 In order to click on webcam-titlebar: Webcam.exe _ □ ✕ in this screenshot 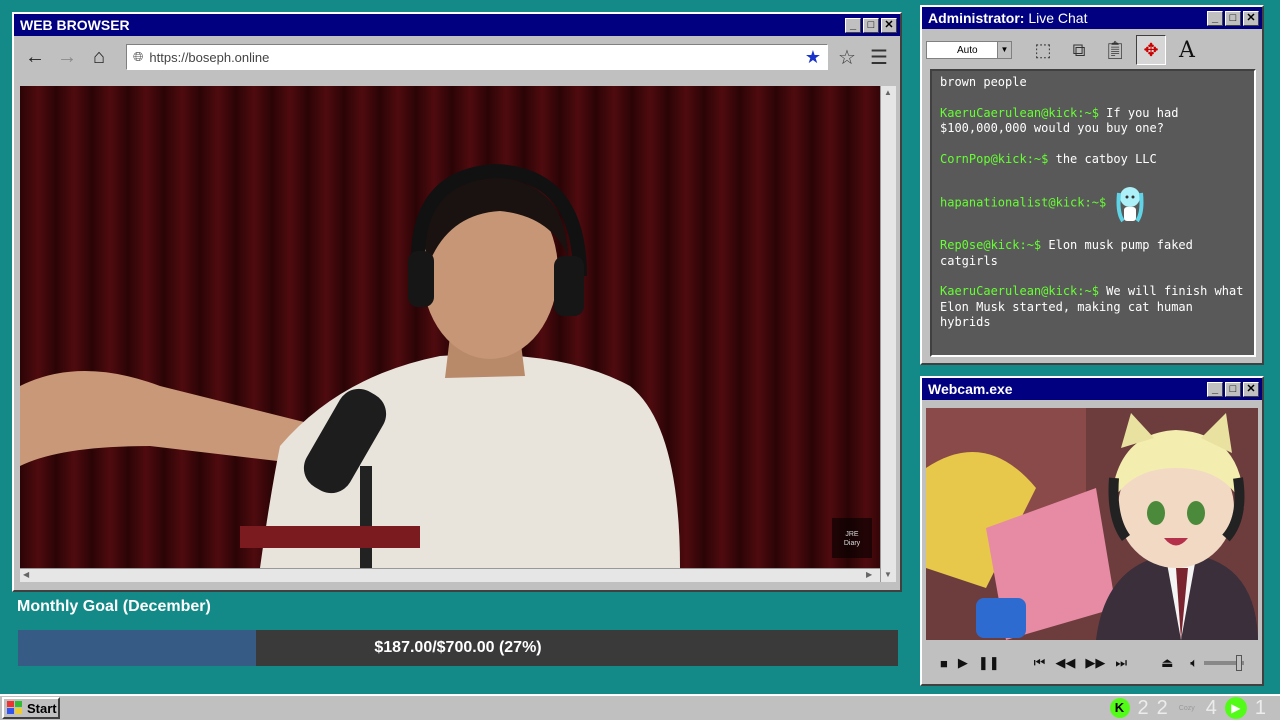, I will do `click(1092, 389)`.